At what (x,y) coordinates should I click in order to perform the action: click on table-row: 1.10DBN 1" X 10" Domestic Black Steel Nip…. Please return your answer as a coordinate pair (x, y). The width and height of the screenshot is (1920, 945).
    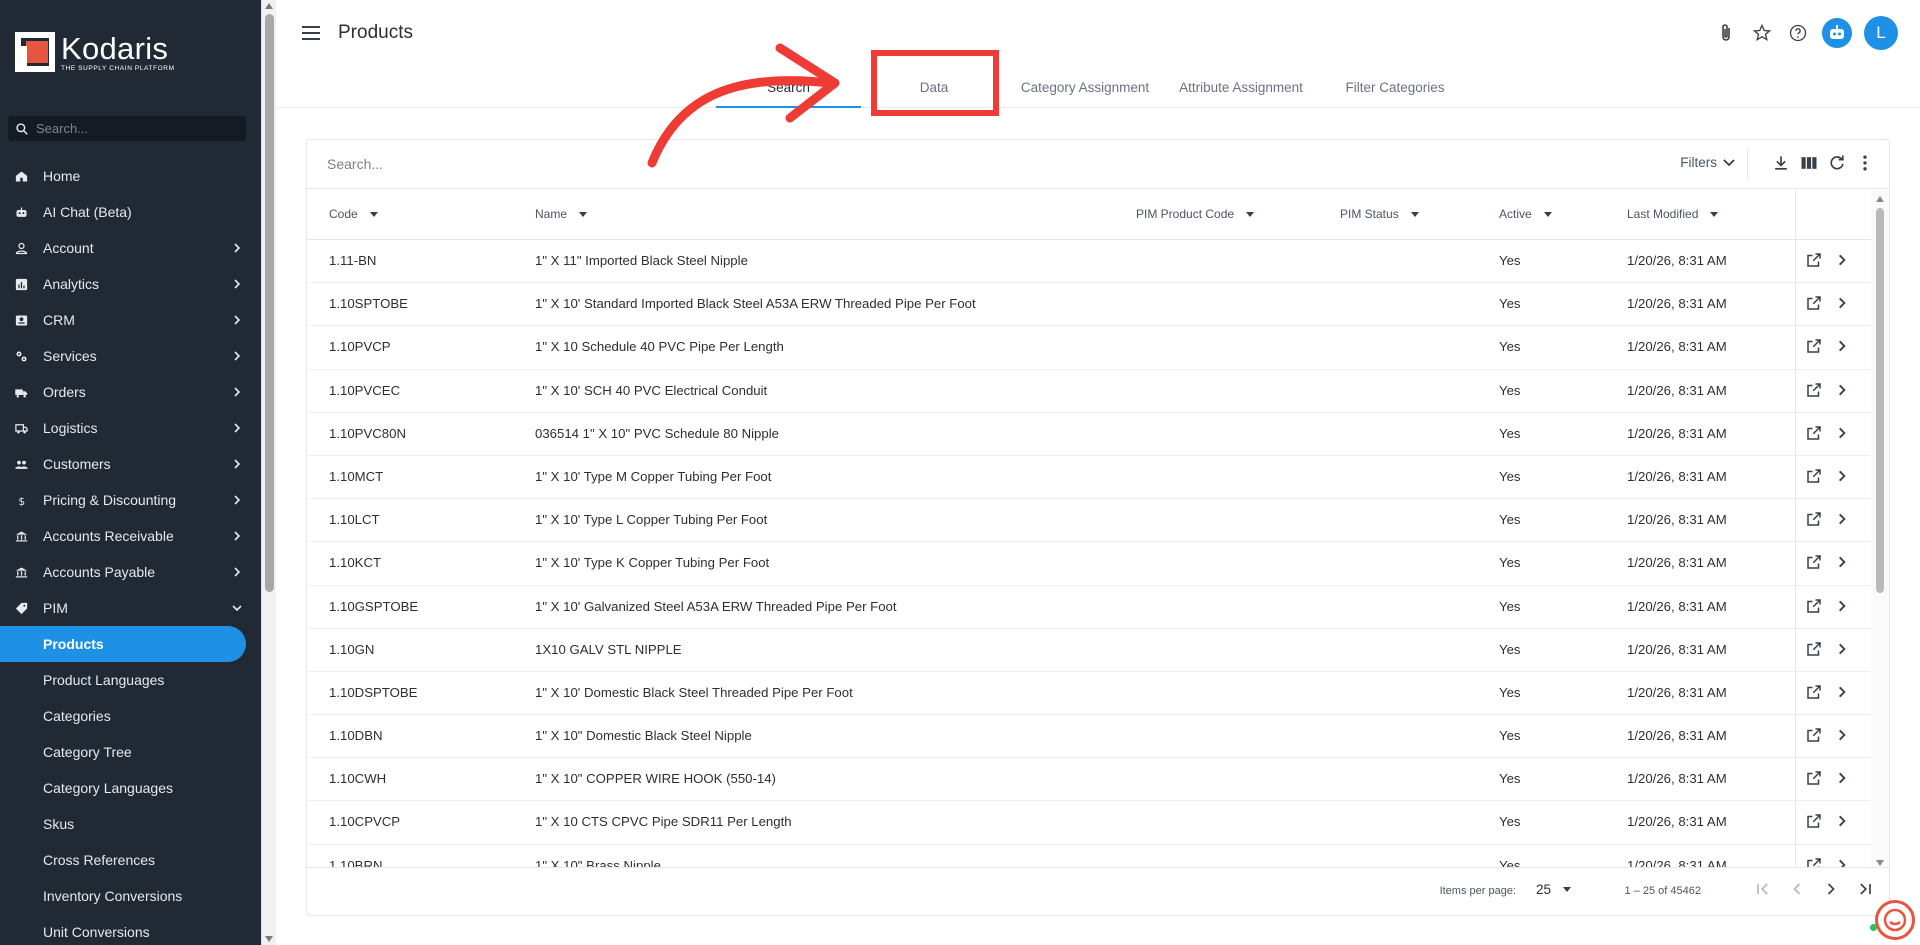
    Looking at the image, I should click on (1089, 737).